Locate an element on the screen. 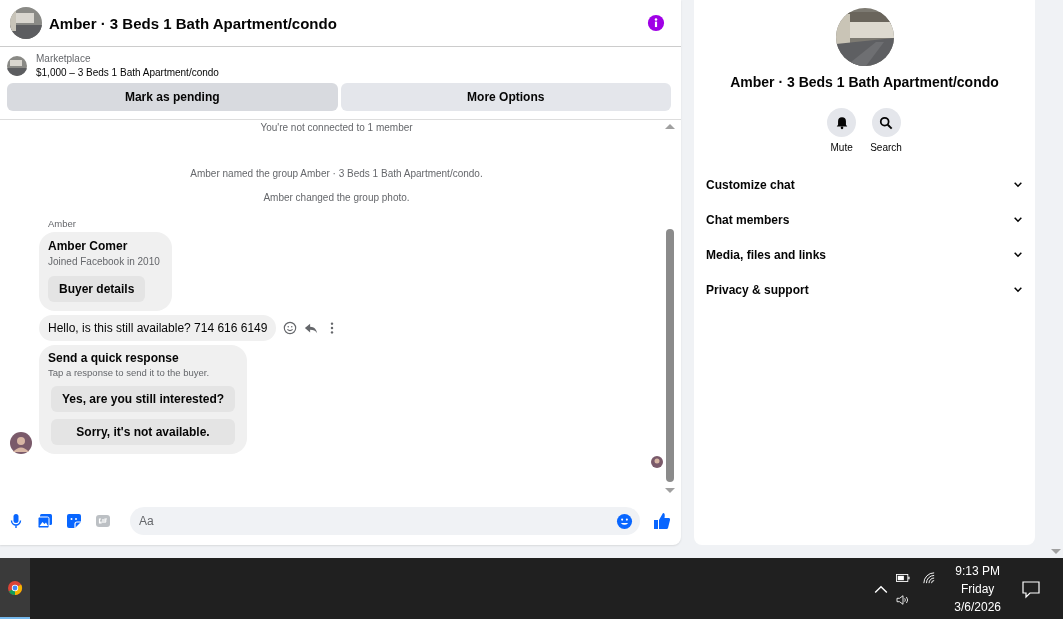  sender-name: Amber is located at coordinates (62, 223).